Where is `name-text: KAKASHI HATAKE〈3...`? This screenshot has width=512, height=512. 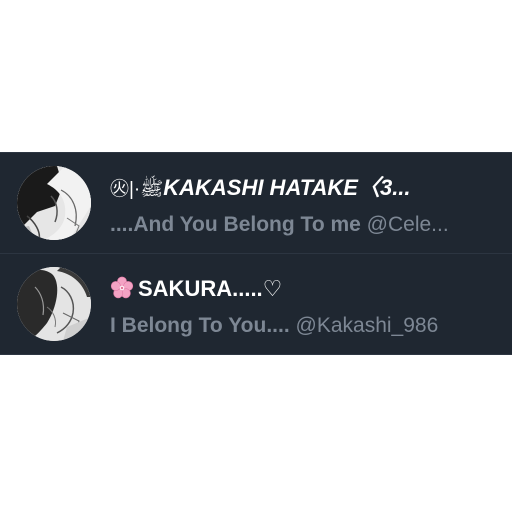
name-text: KAKASHI HATAKE〈3... is located at coordinates (287, 187).